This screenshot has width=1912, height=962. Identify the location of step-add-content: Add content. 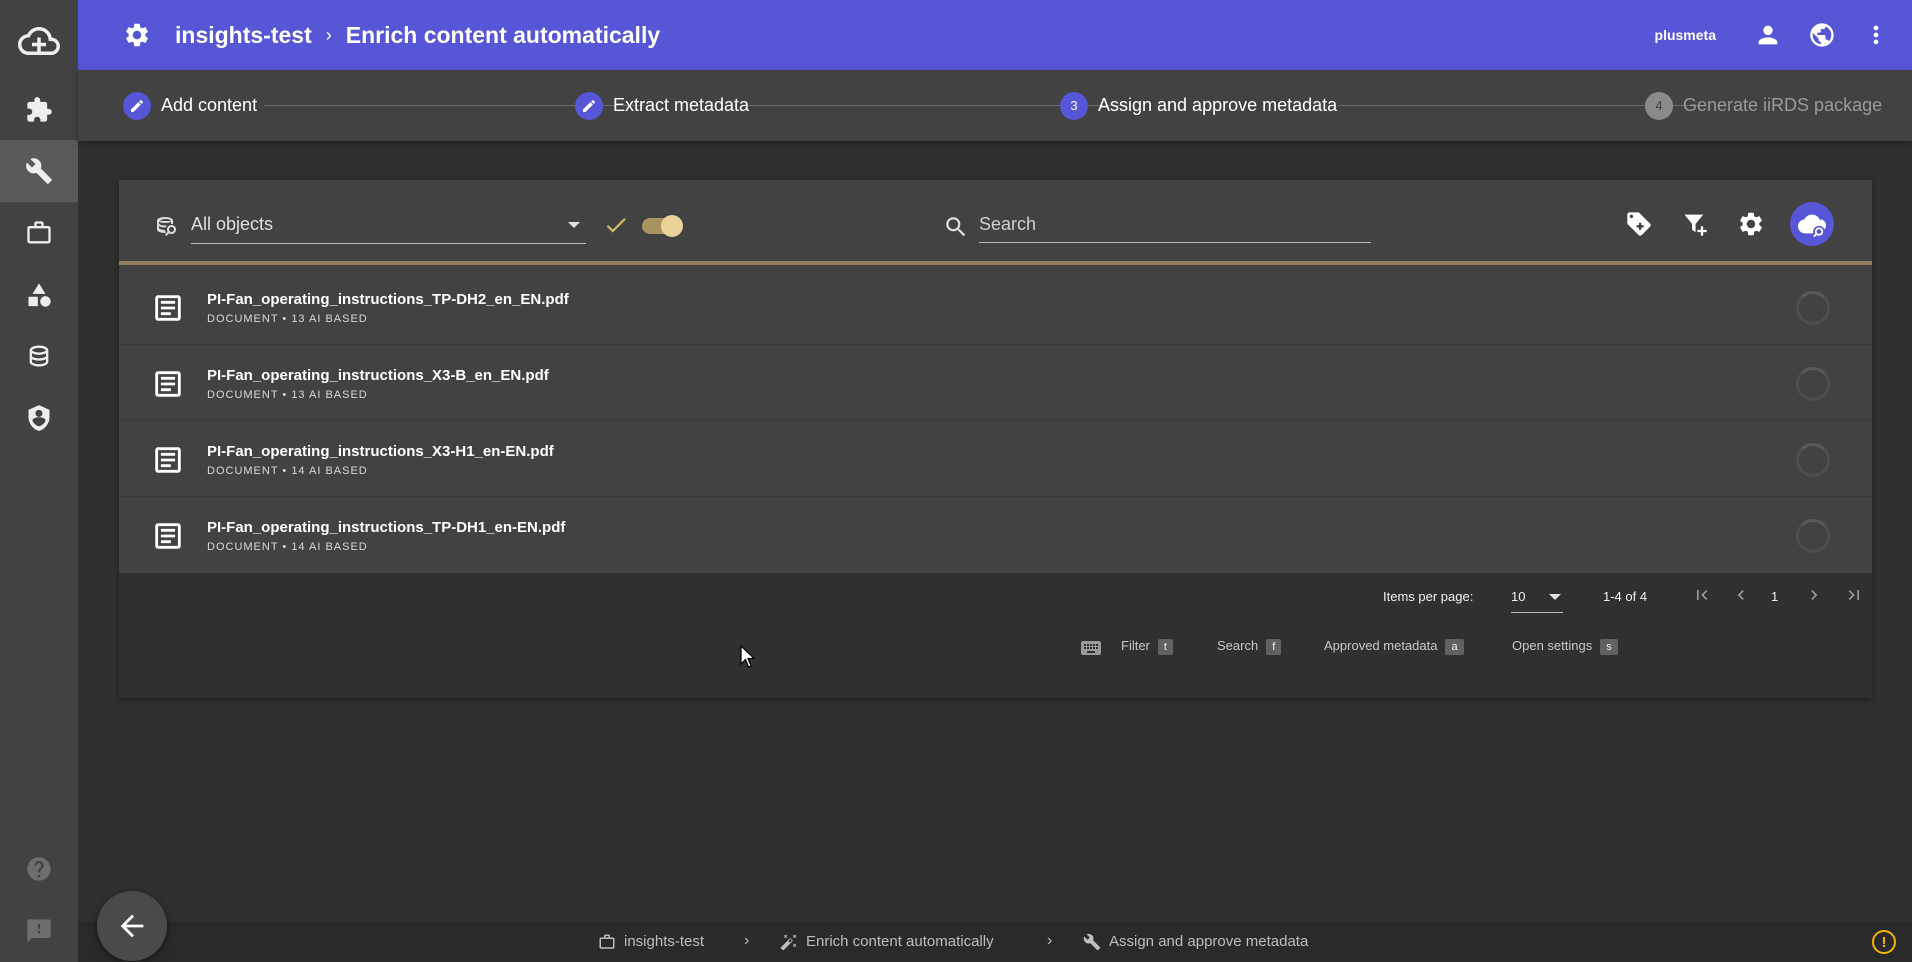
(190, 105).